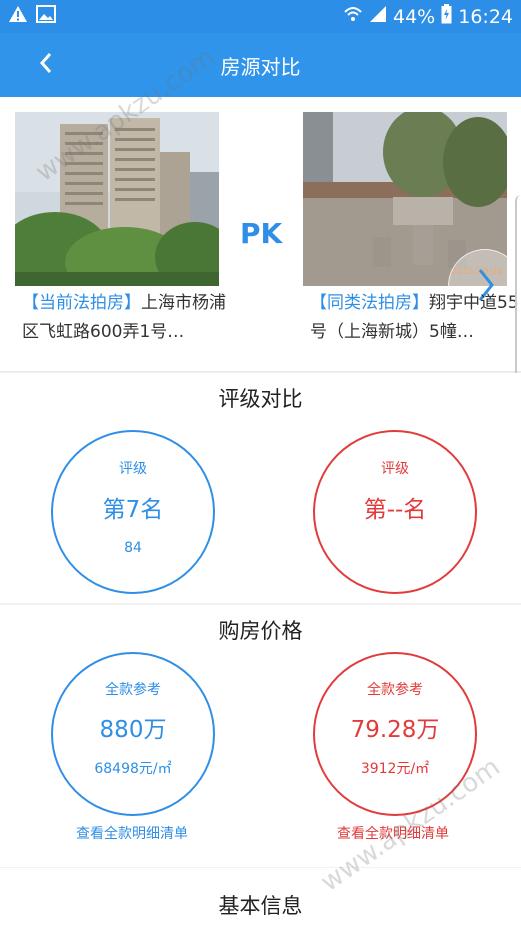 The width and height of the screenshot is (521, 930). I want to click on rating-rank: 第--名, so click(395, 510).